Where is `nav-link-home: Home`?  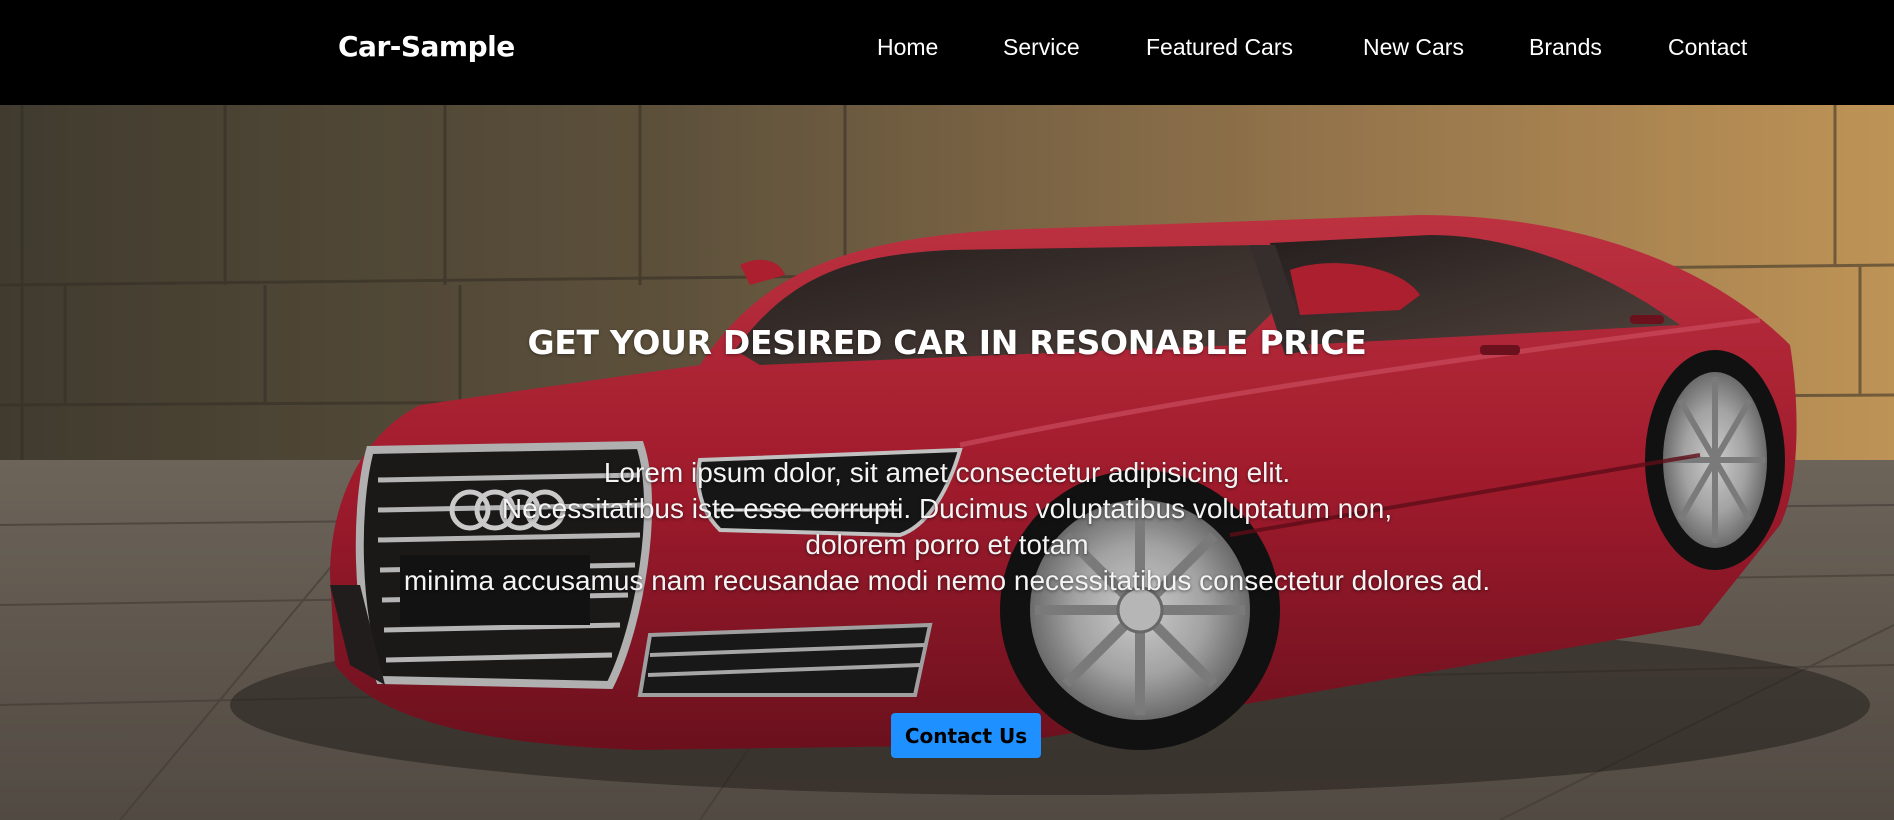
nav-link-home: Home is located at coordinates (907, 47).